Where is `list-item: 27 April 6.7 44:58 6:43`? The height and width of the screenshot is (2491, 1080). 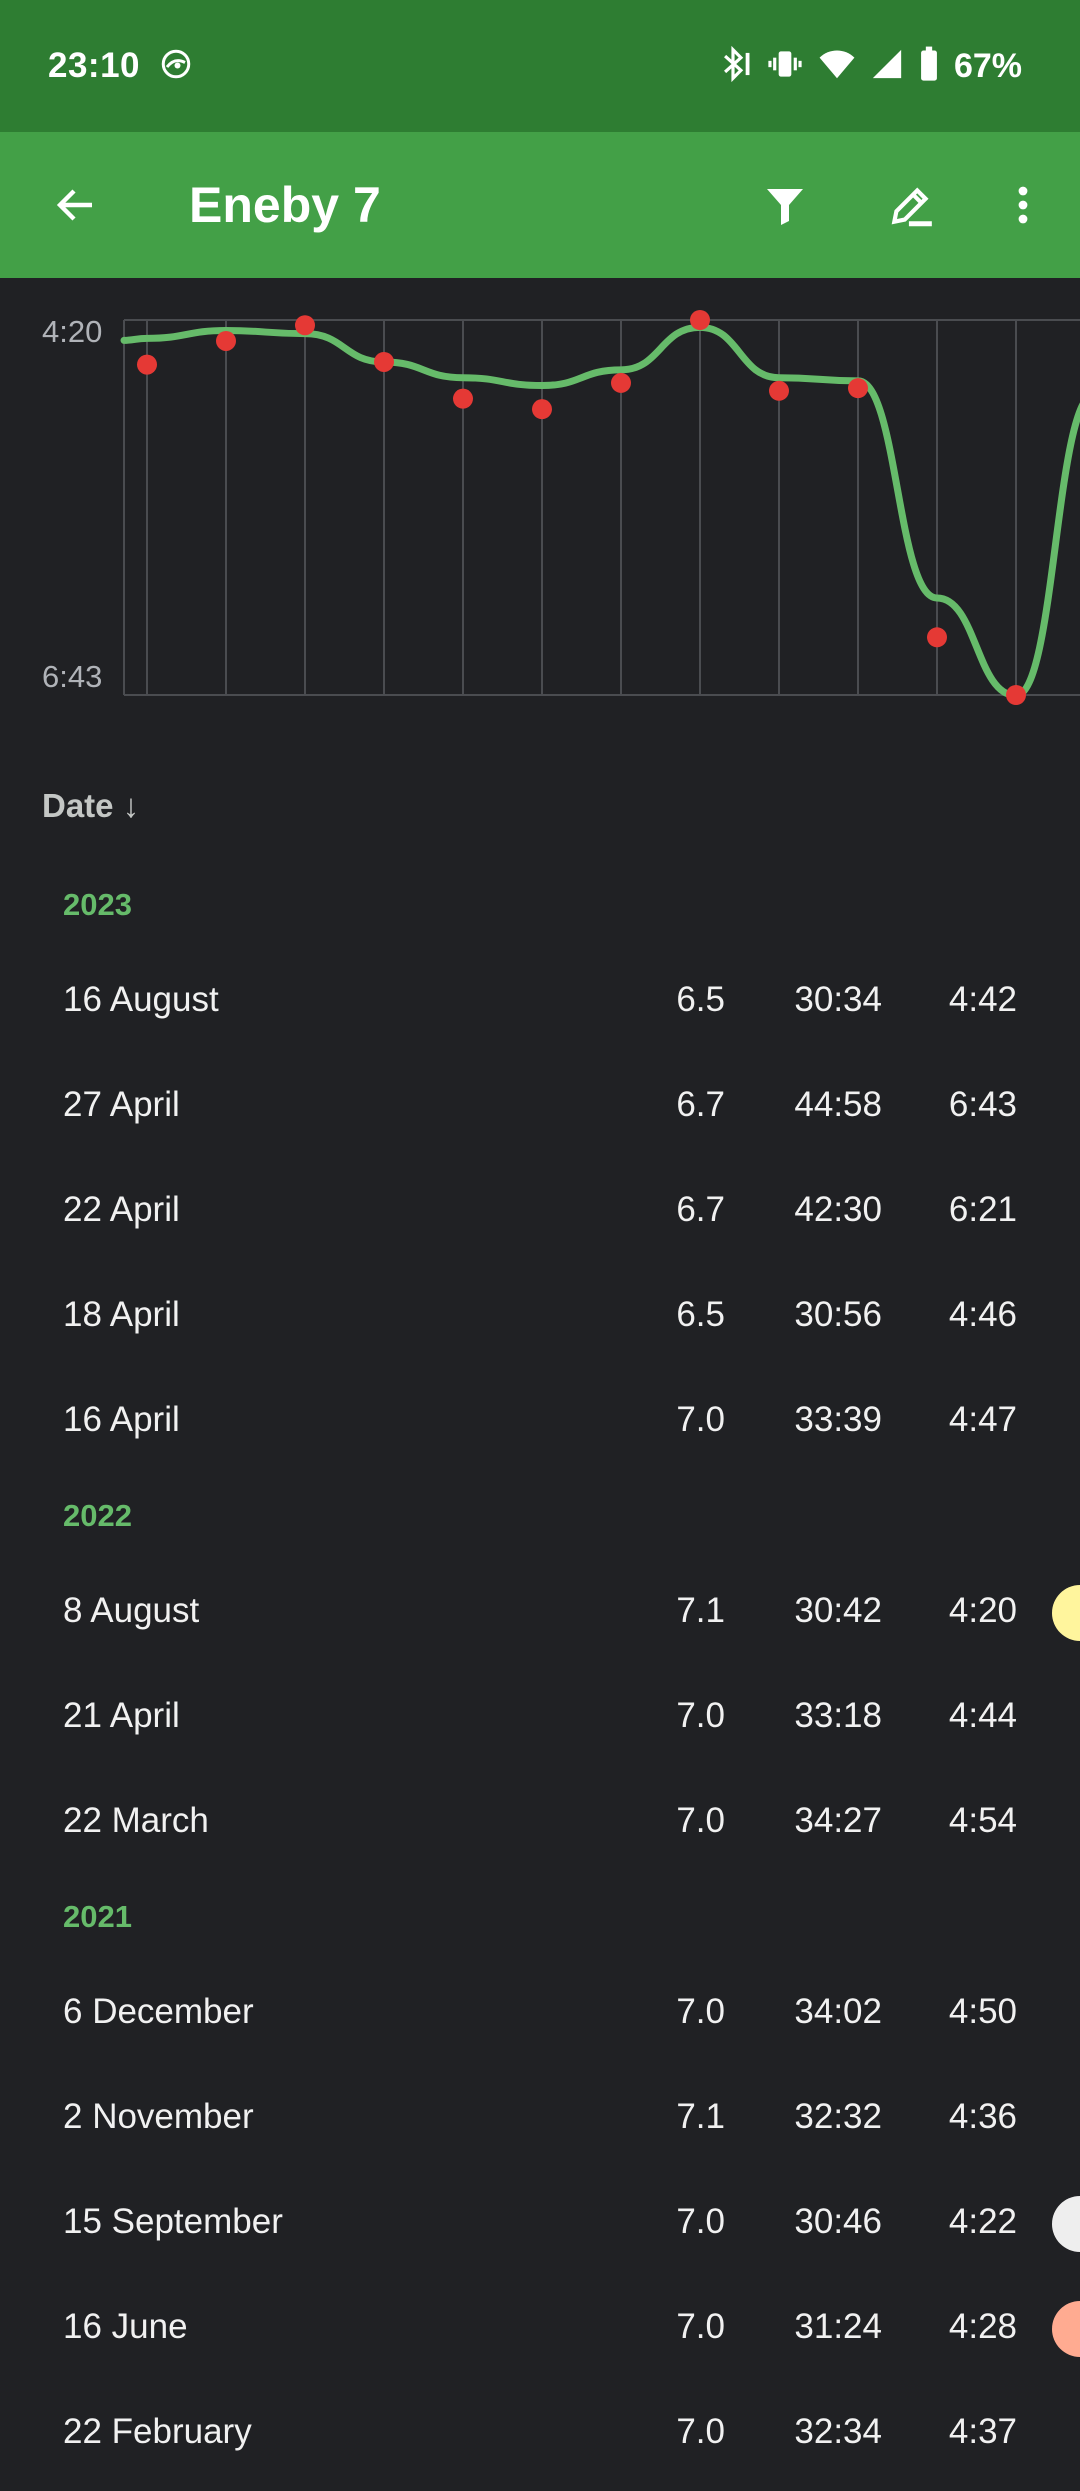 list-item: 27 April 6.7 44:58 6:43 is located at coordinates (540, 1111).